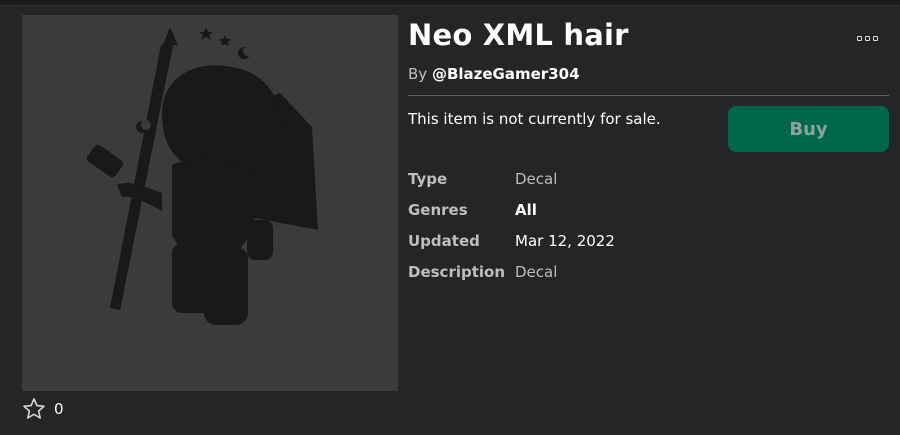 Image resolution: width=900 pixels, height=435 pixels. I want to click on info-label: Type, so click(428, 178).